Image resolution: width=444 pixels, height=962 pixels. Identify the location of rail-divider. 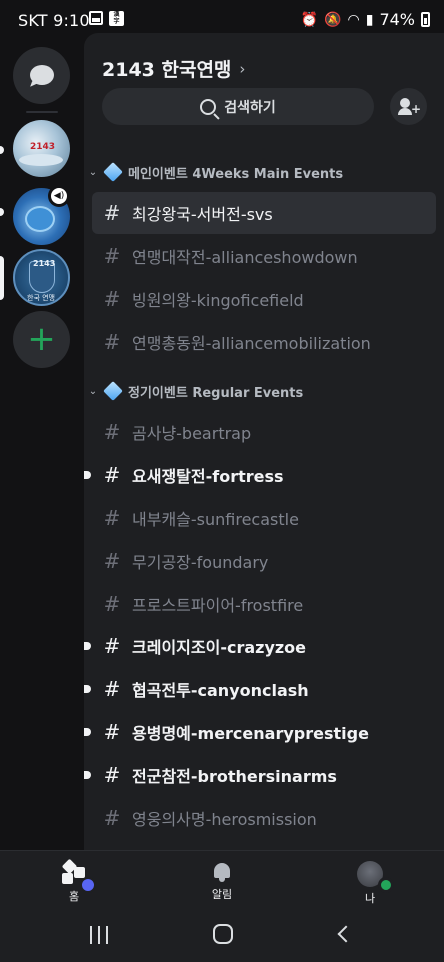
(42, 112).